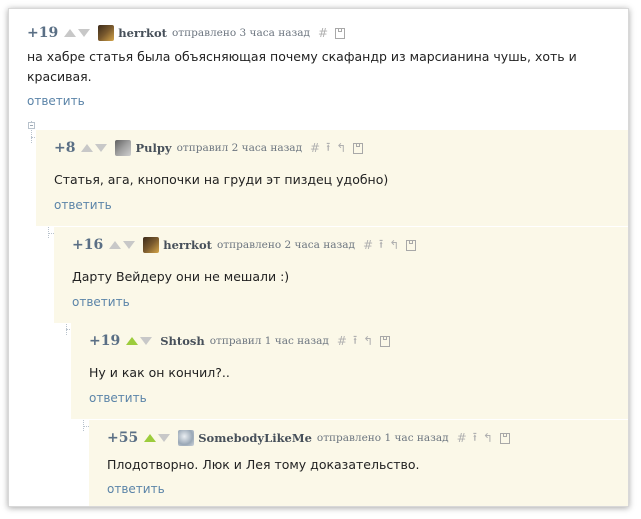  Describe the element at coordinates (240, 33) in the screenshot. I see `comment-time: отправлено 3 часа назад` at that location.